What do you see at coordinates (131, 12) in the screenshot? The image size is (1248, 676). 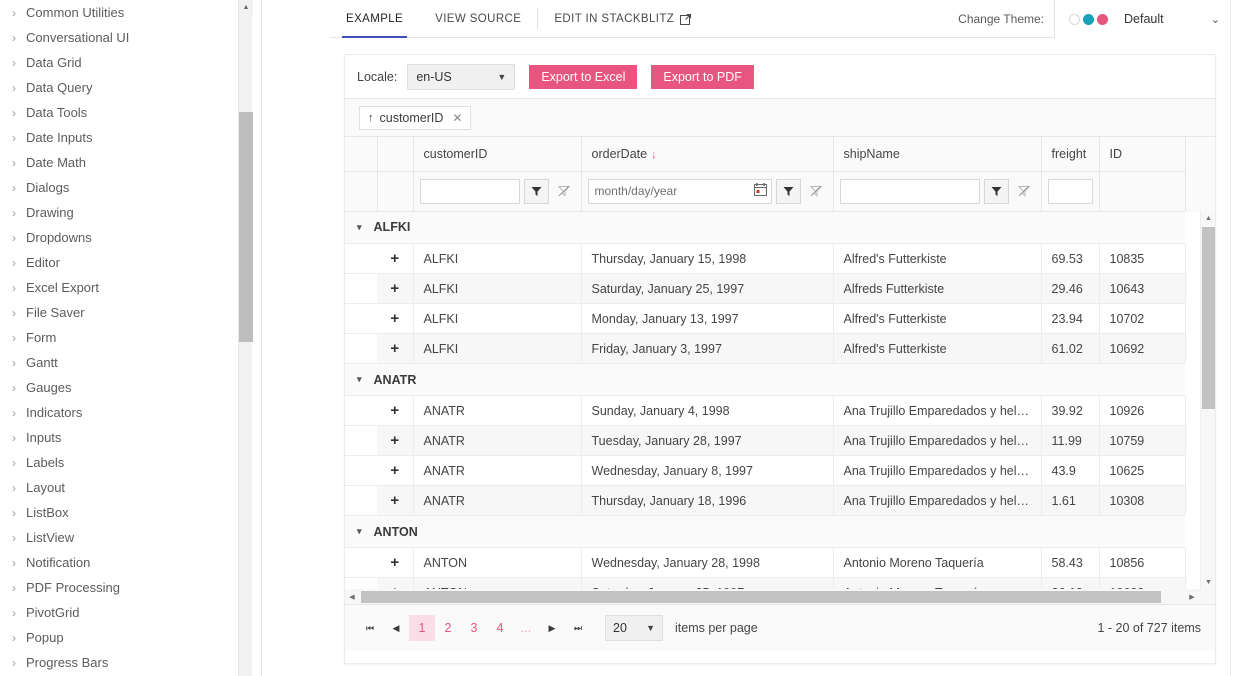 I see `sidebar-item-common-utilities: › Common Utilities` at bounding box center [131, 12].